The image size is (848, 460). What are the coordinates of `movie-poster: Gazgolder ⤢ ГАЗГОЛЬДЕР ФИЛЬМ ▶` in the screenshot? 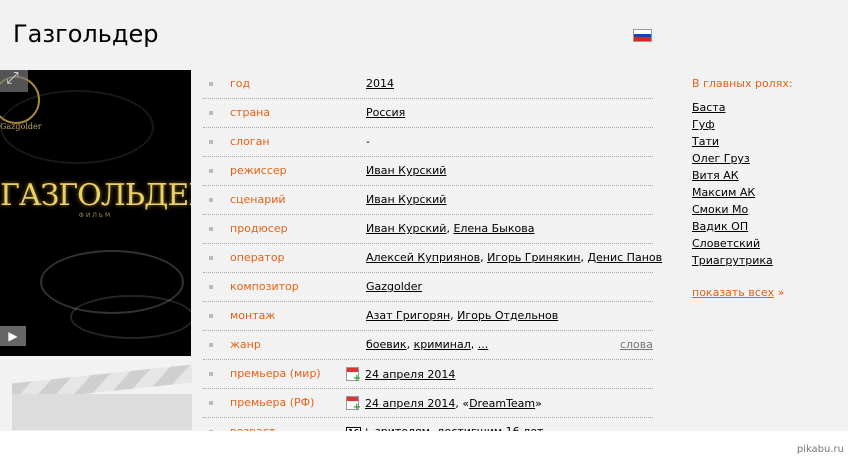 It's located at (95, 213).